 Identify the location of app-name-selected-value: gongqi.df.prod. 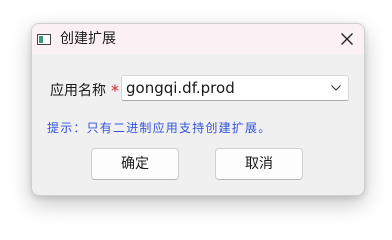
(180, 88).